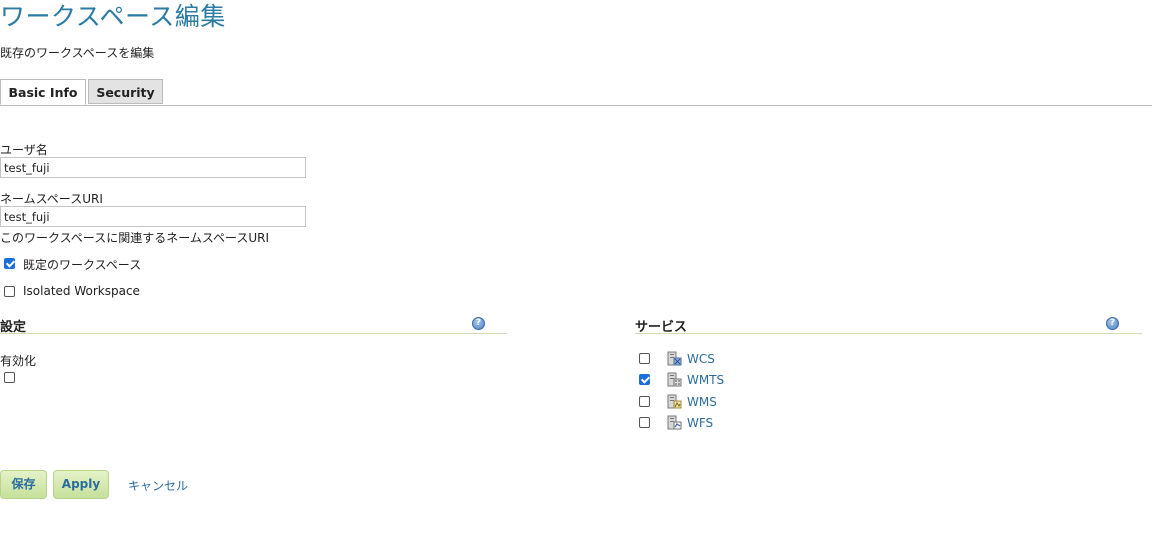  I want to click on services-section-header: サービス ?, so click(888, 324).